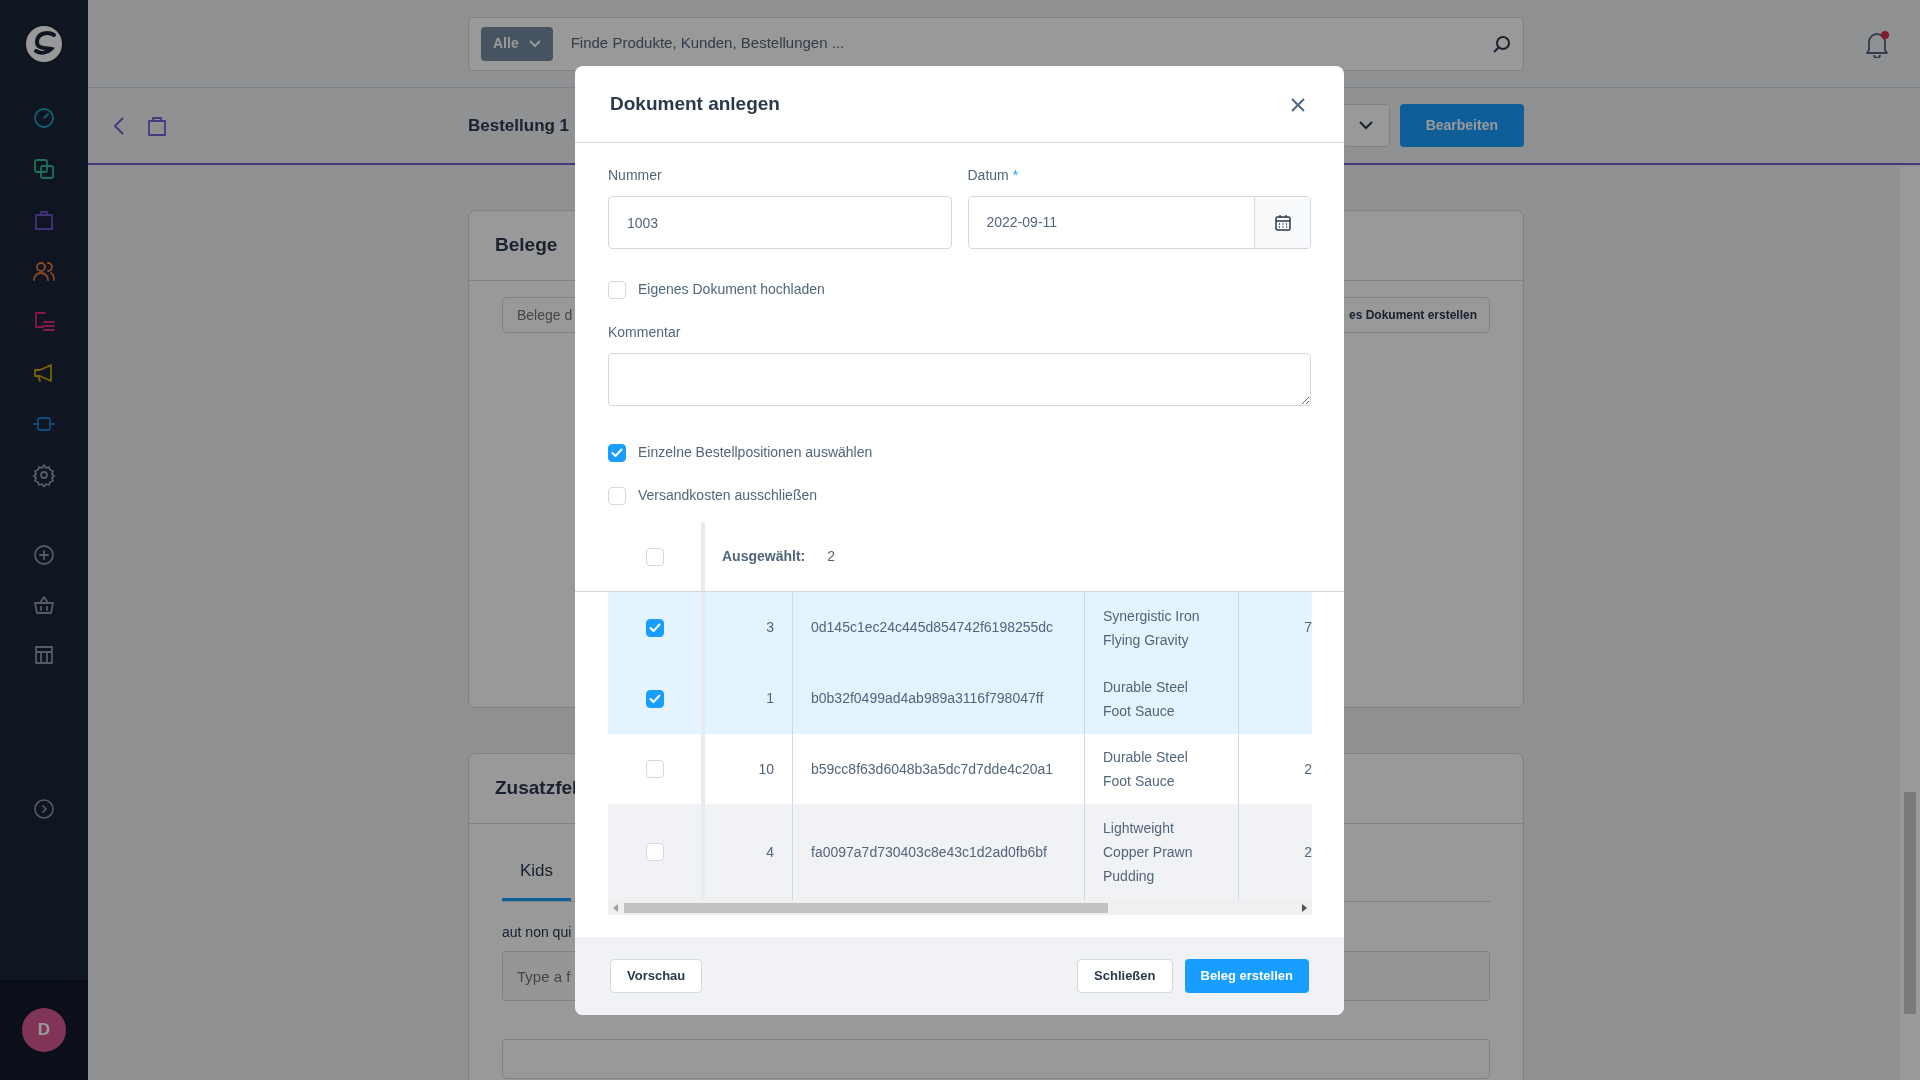 This screenshot has width=1920, height=1080. Describe the element at coordinates (1877, 43) in the screenshot. I see `bell-icon` at that location.